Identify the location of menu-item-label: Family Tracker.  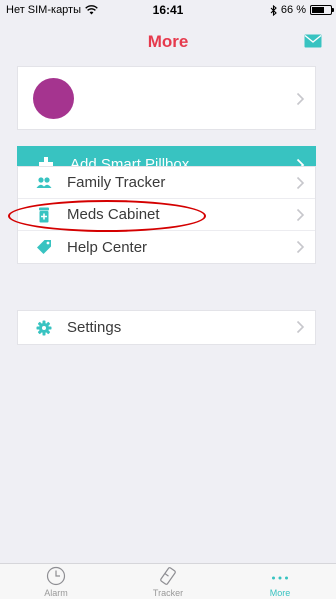
(116, 182).